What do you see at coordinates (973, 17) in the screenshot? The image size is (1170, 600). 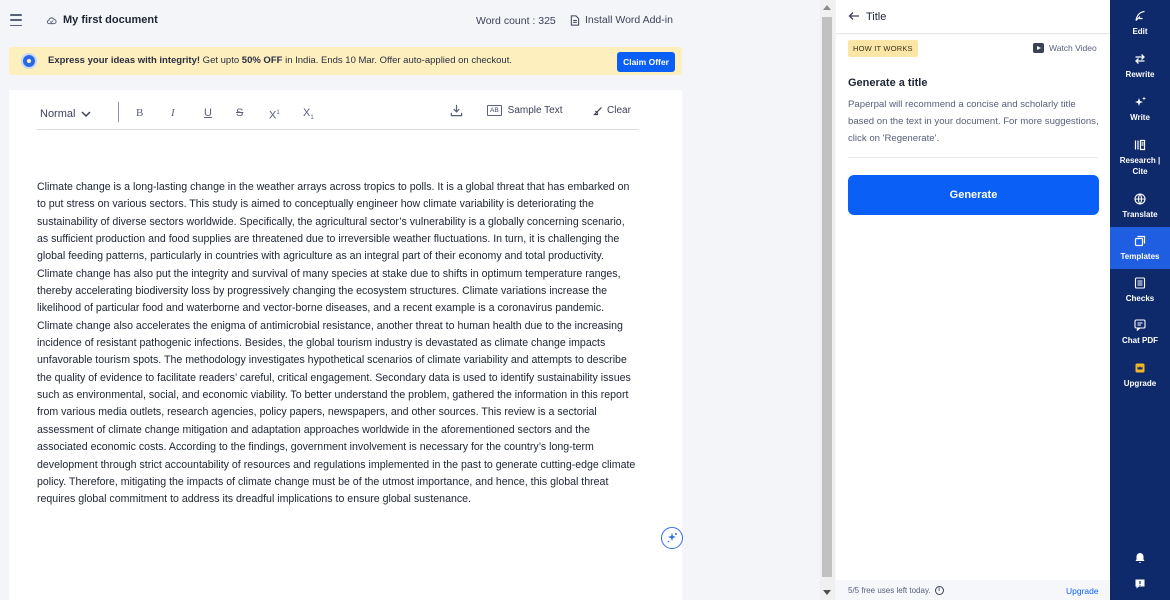 I see `panel-header: Title` at bounding box center [973, 17].